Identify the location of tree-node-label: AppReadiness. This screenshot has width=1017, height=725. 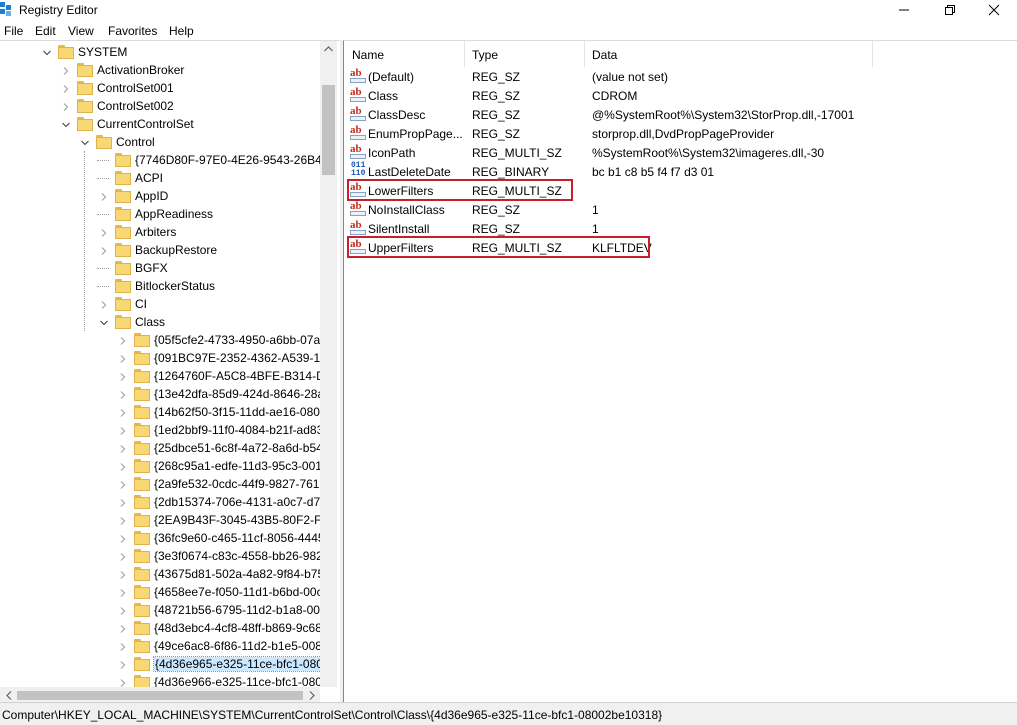
(174, 214).